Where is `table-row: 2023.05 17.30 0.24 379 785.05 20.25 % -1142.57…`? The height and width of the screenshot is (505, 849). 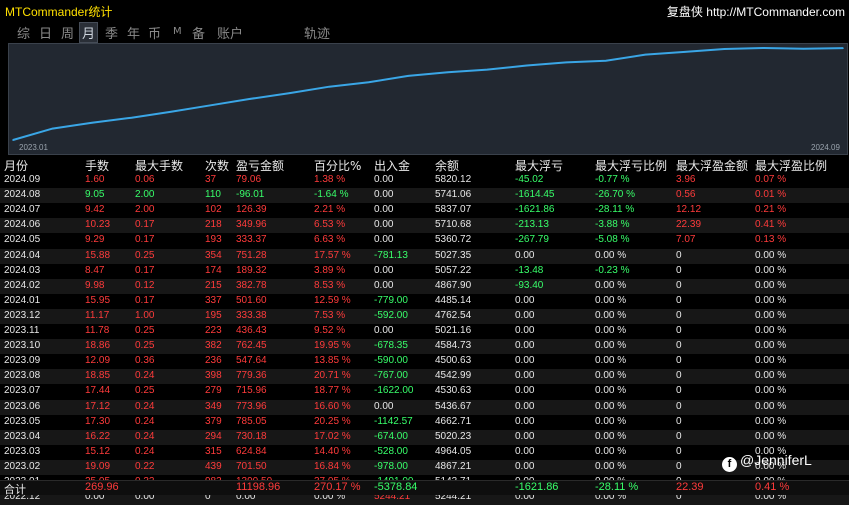 table-row: 2023.05 17.30 0.24 379 785.05 20.25 % -1142.57… is located at coordinates (424, 422).